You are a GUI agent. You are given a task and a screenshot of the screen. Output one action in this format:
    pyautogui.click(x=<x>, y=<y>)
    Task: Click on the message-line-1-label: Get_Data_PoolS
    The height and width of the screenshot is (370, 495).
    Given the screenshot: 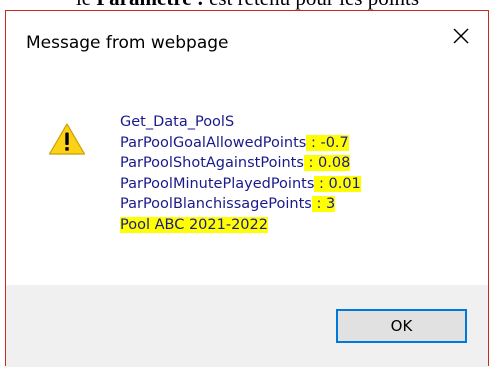 What is the action you would take?
    pyautogui.click(x=177, y=122)
    